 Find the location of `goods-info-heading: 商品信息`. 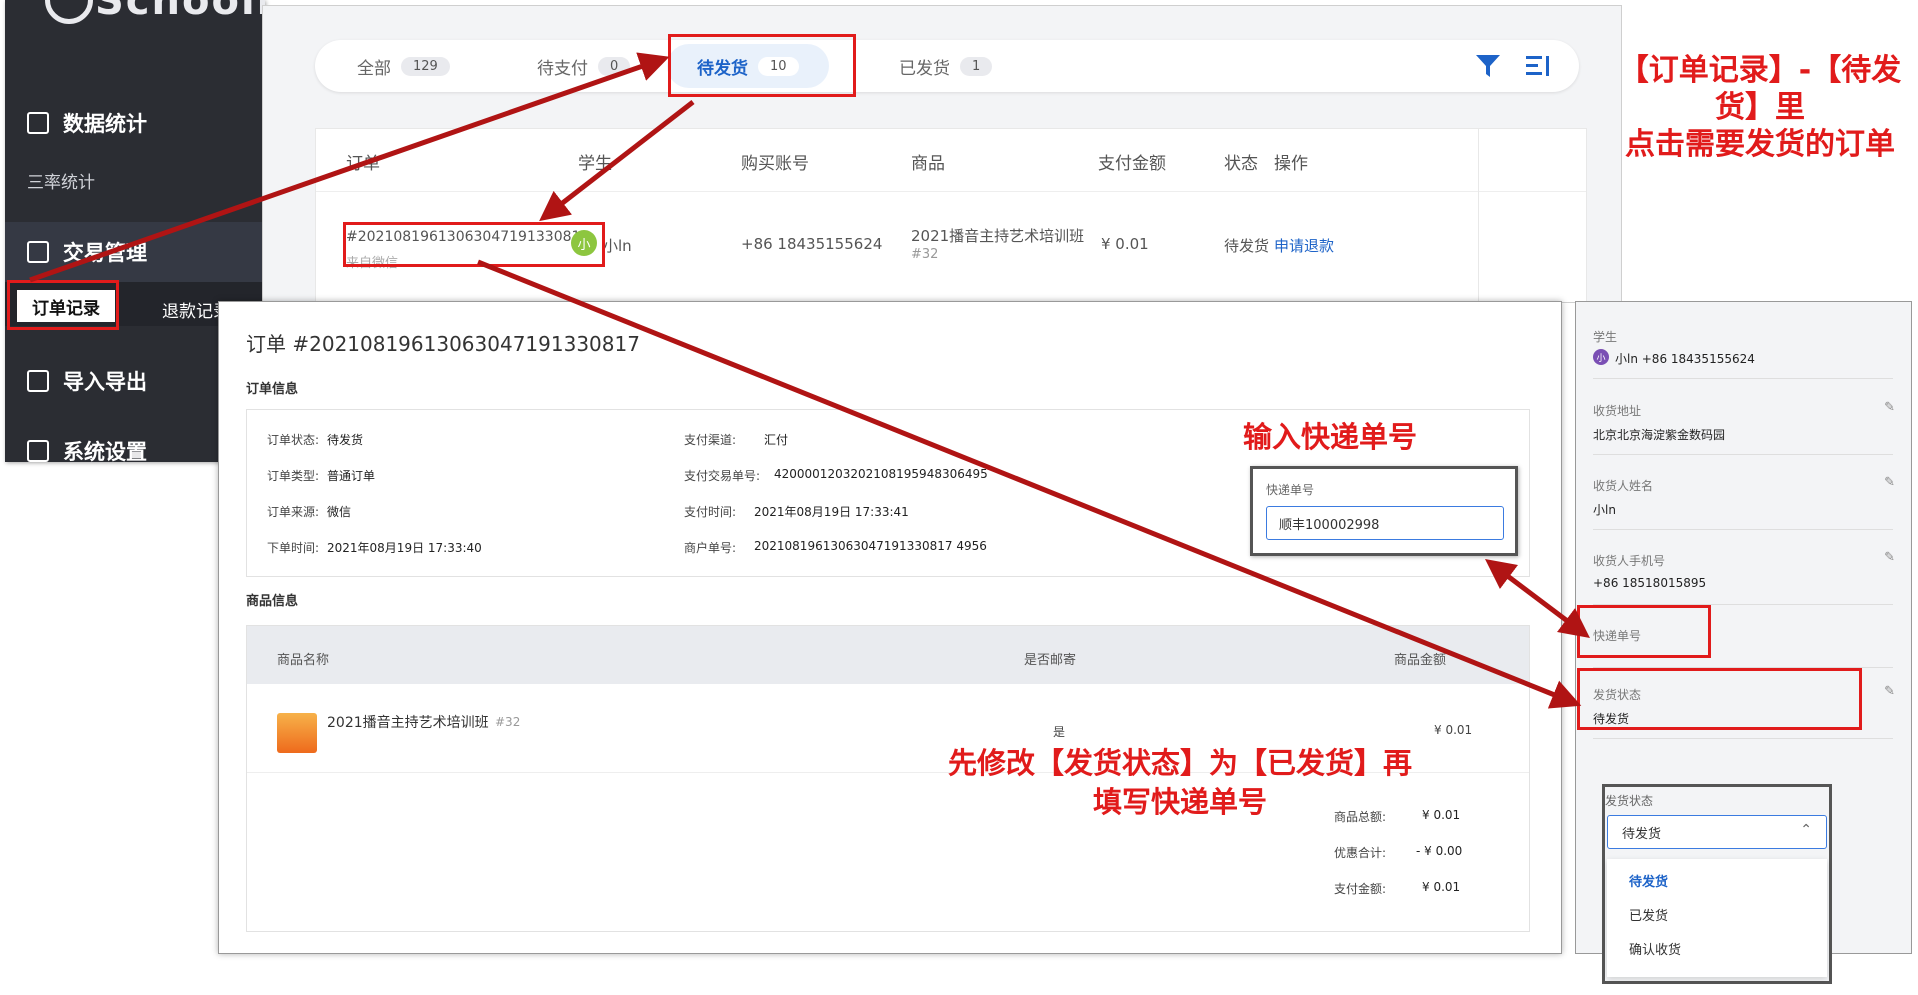

goods-info-heading: 商品信息 is located at coordinates (272, 601).